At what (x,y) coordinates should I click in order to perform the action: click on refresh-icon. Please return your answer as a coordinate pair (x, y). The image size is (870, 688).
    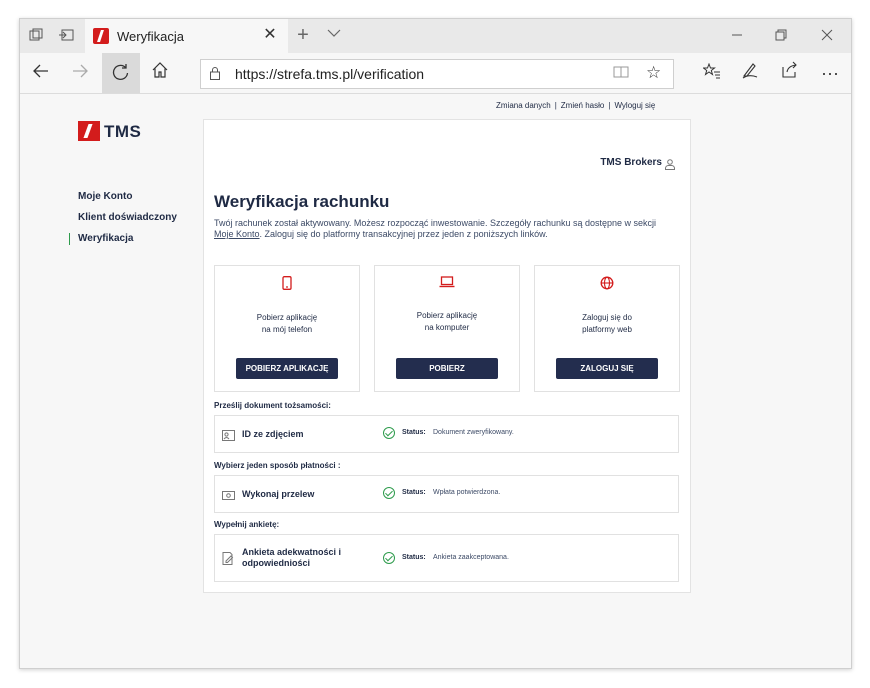
    Looking at the image, I should click on (121, 74).